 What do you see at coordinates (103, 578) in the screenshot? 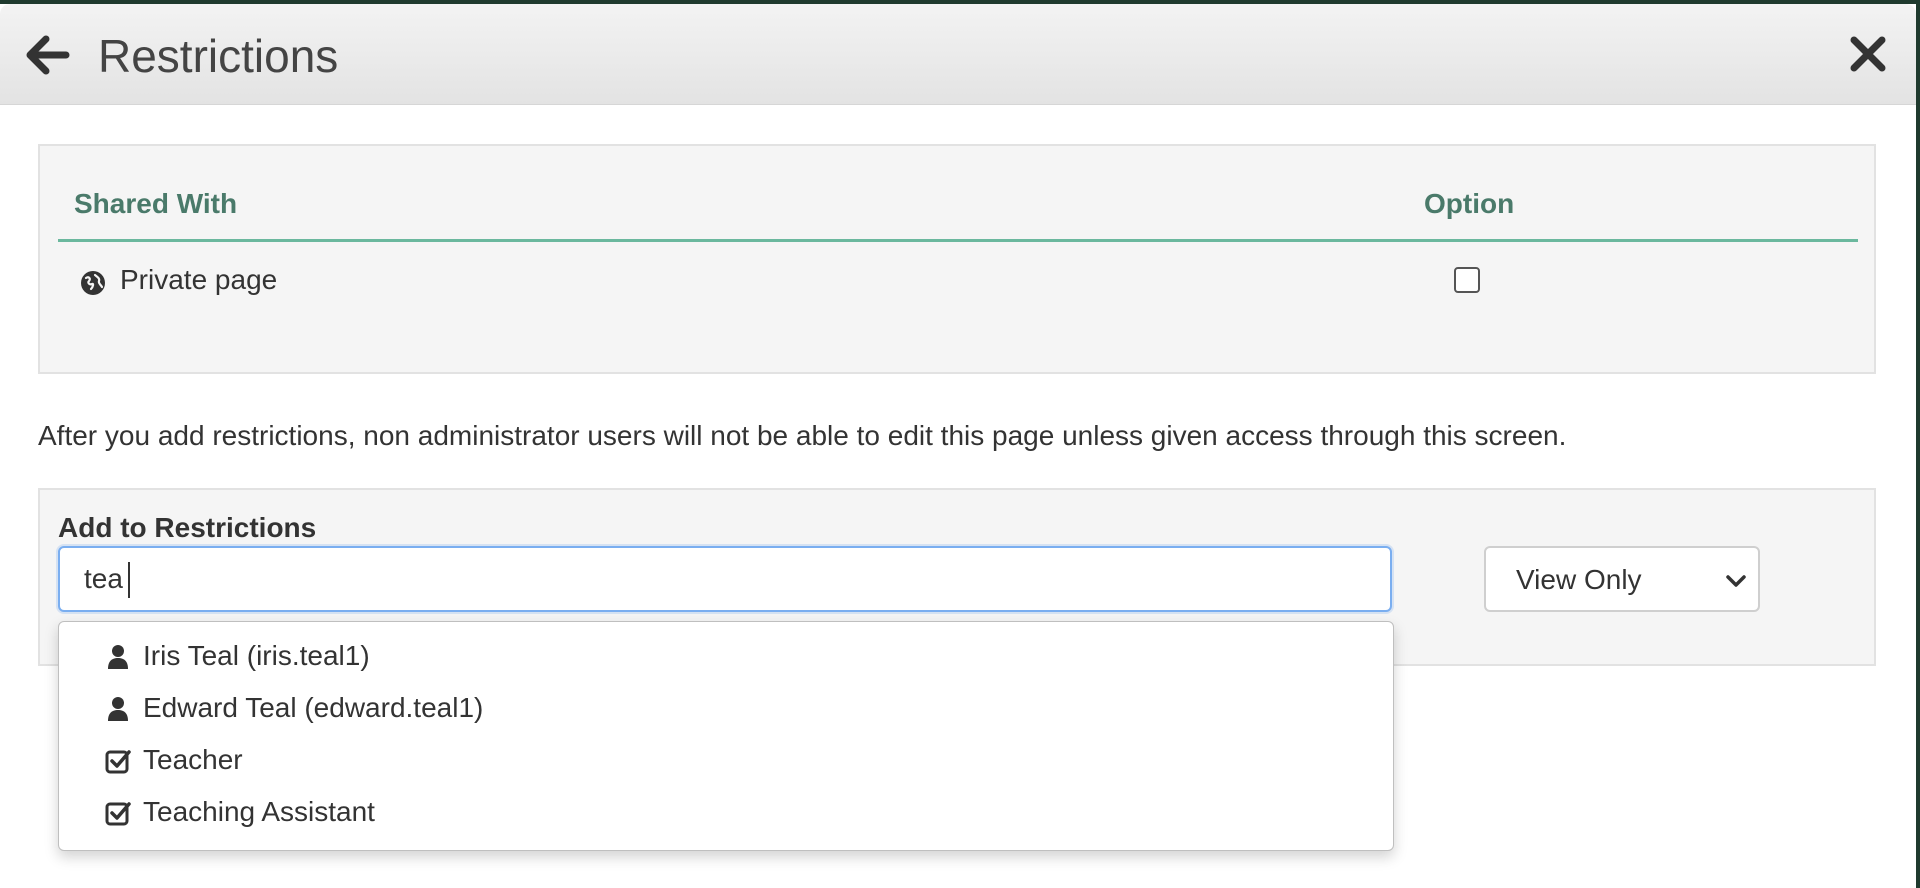
I see `search-input-value: tea` at bounding box center [103, 578].